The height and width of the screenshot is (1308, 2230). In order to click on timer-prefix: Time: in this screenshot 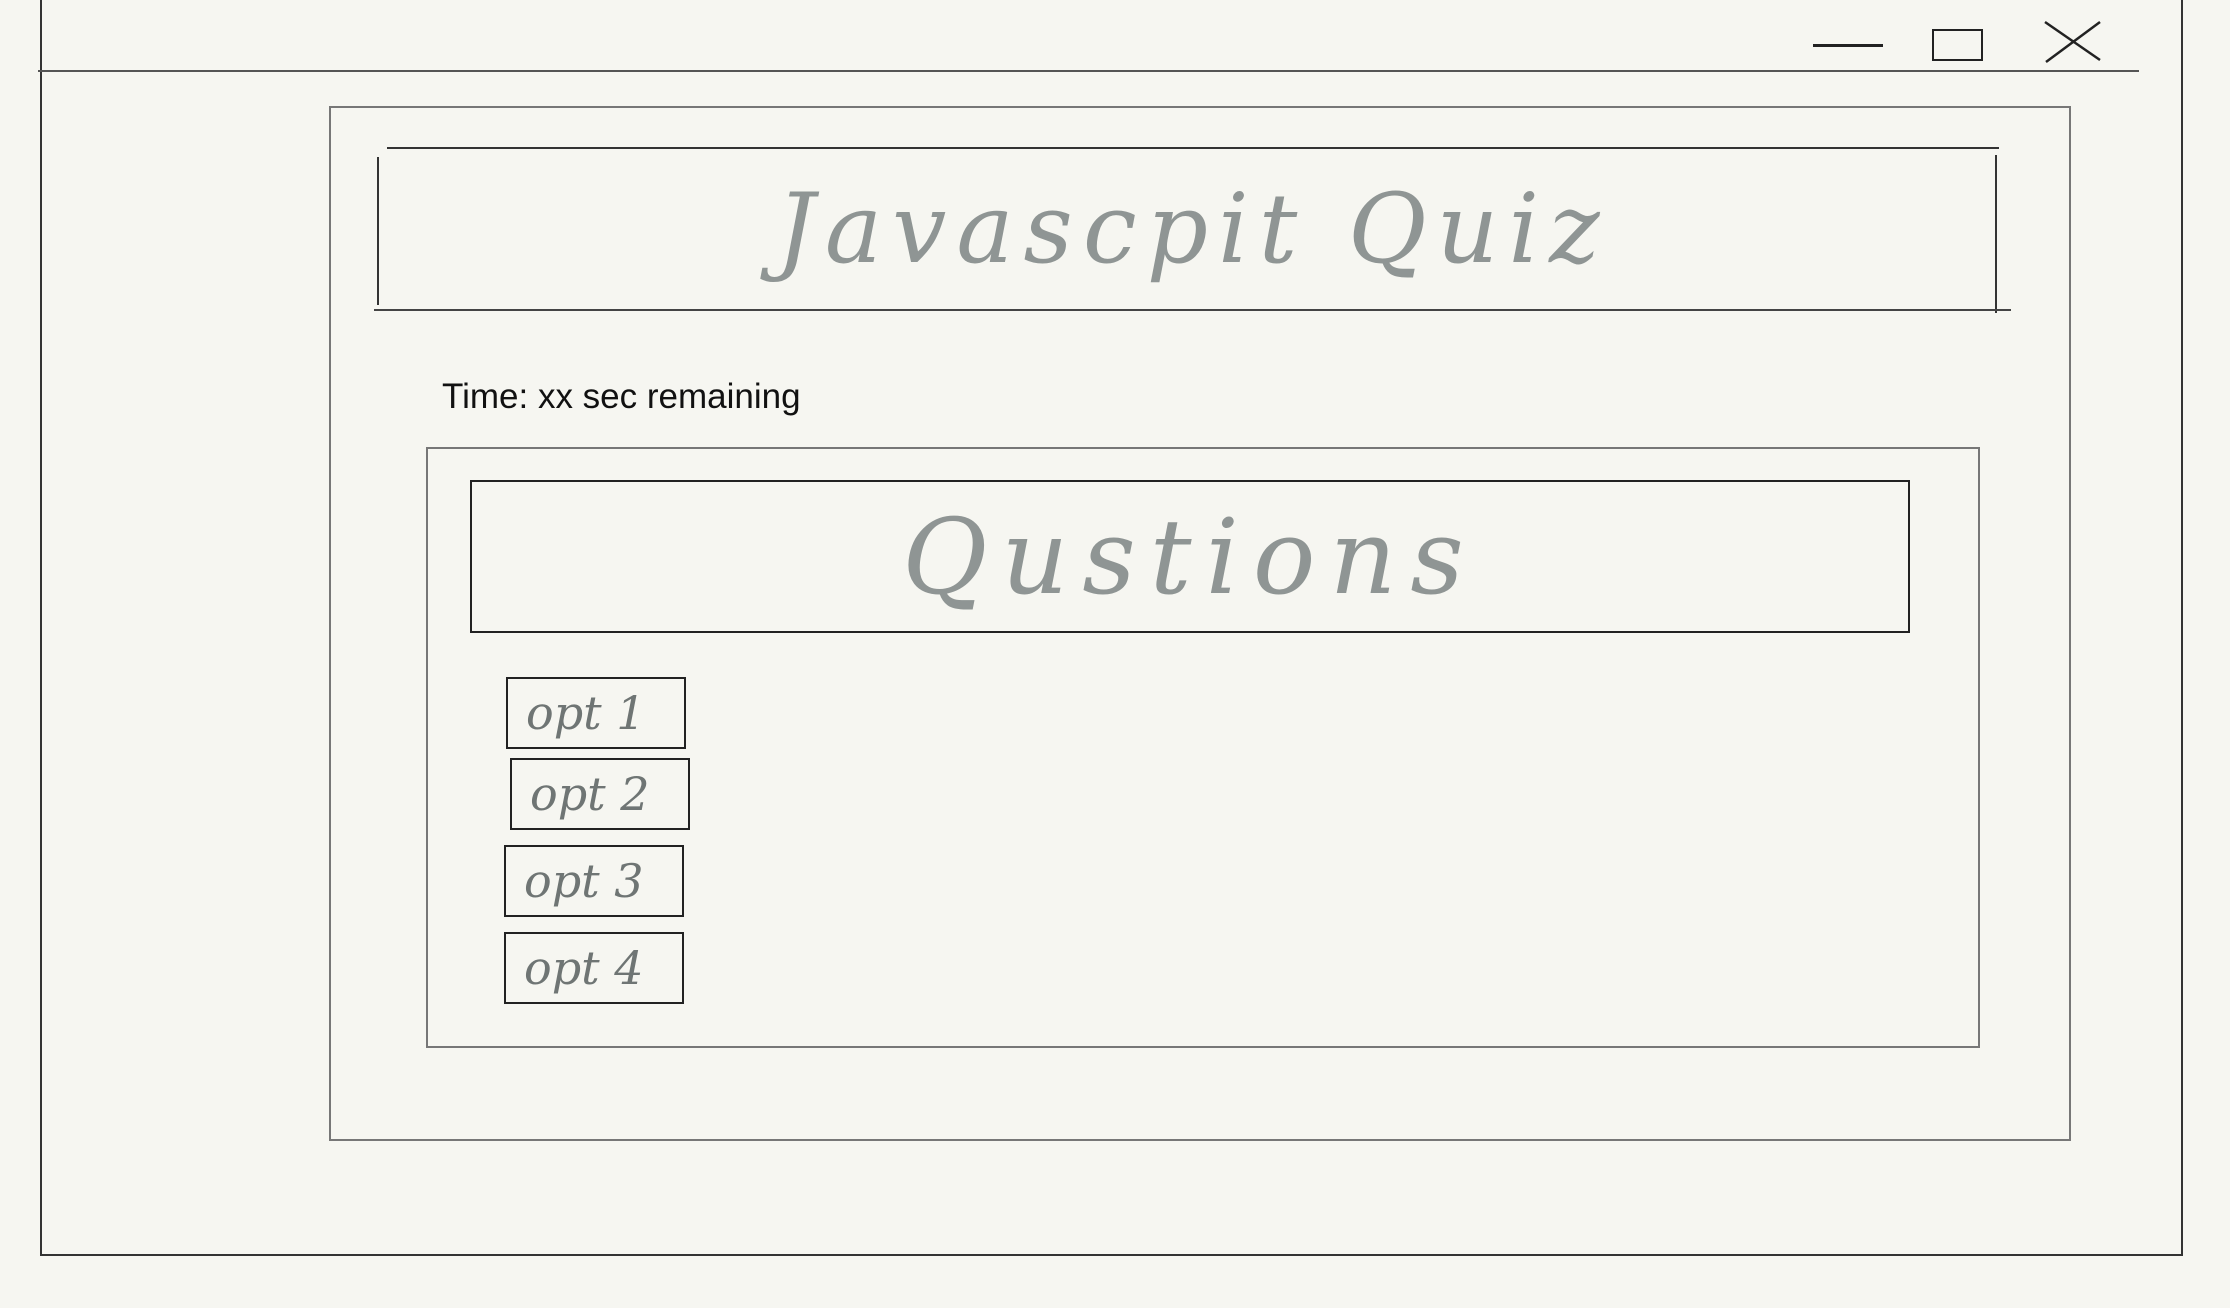, I will do `click(490, 396)`.